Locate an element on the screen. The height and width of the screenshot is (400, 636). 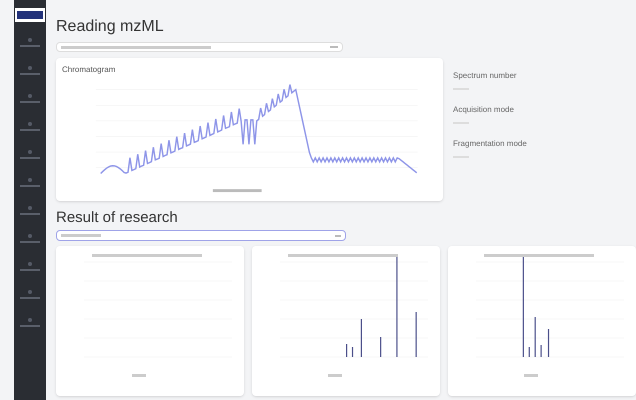
info-label: Acquisition mode is located at coordinates (484, 110).